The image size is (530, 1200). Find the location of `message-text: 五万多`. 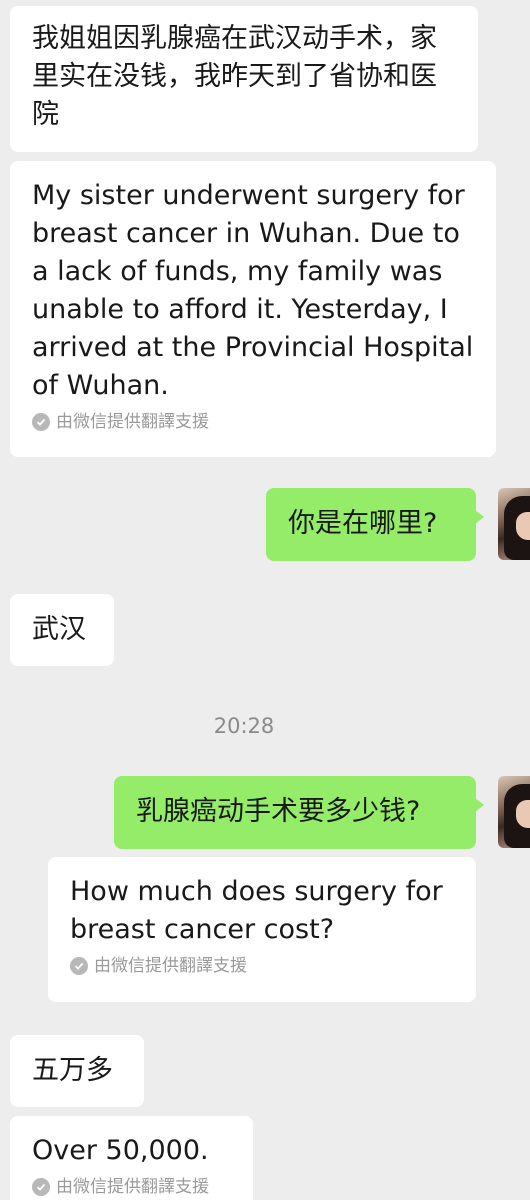

message-text: 五万多 is located at coordinates (72, 1070).